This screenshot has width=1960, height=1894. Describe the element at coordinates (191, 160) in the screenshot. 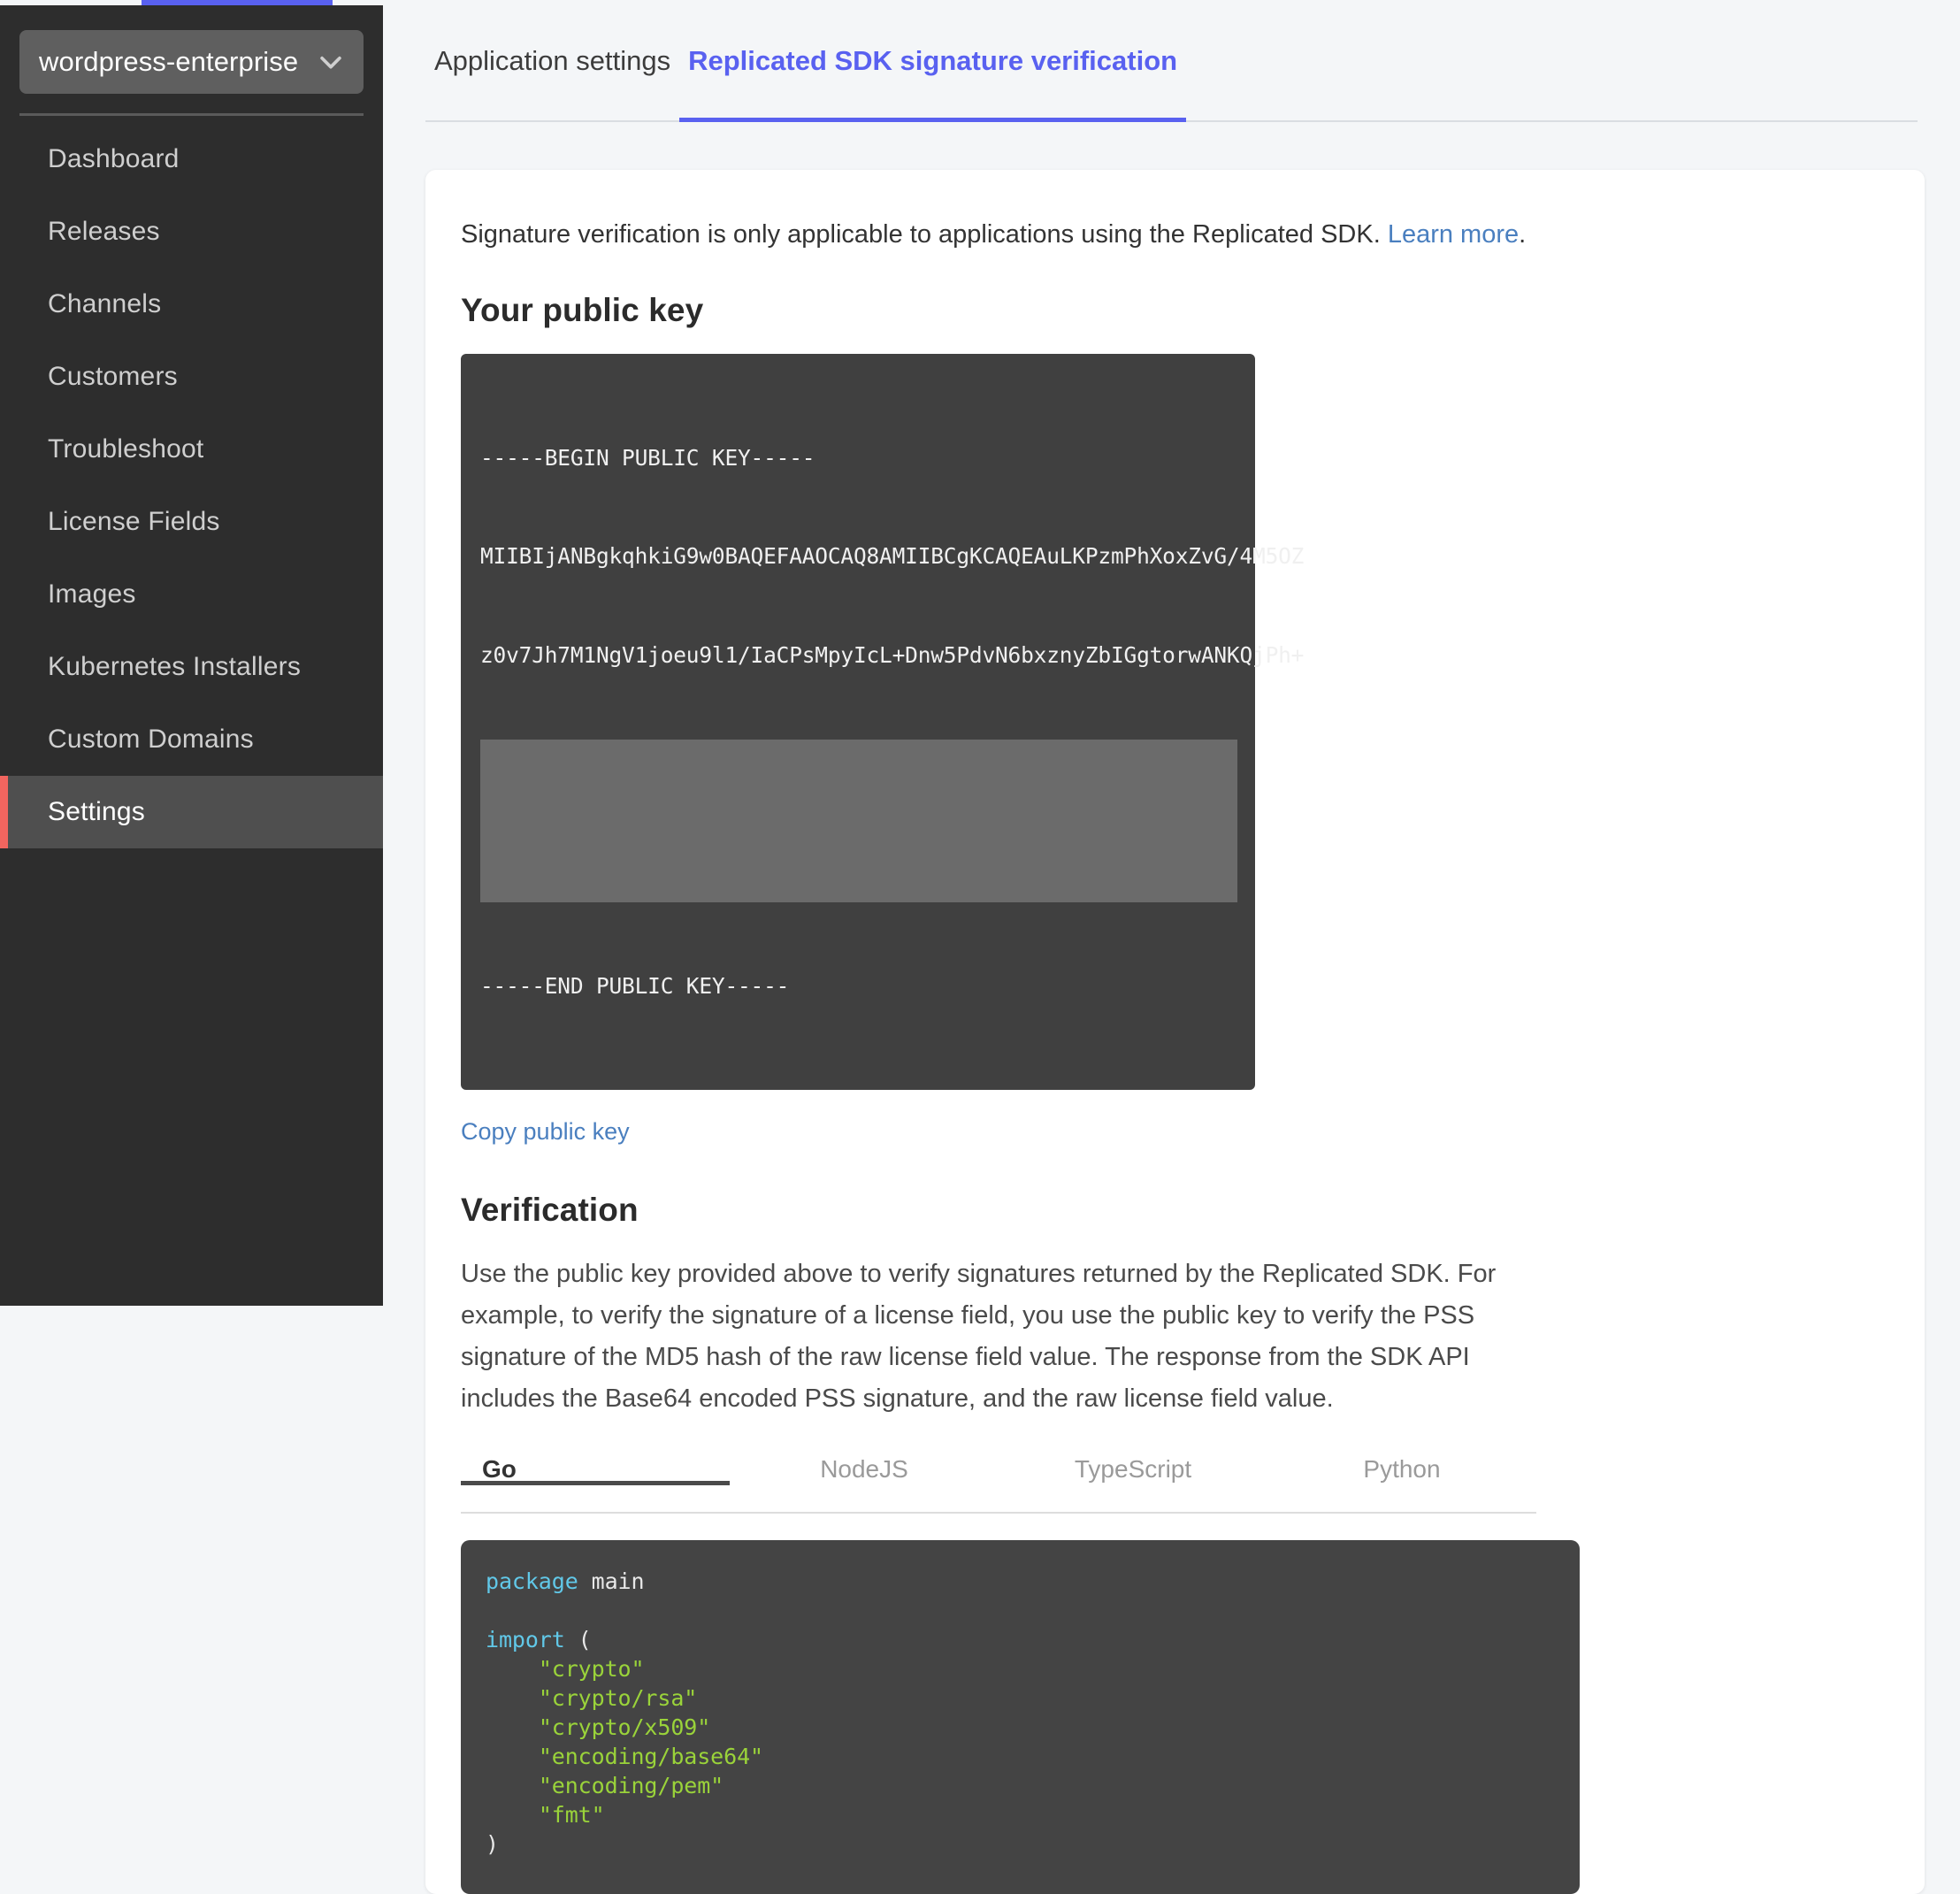

I see `sidebar-item-dashboard: Dashboard` at that location.